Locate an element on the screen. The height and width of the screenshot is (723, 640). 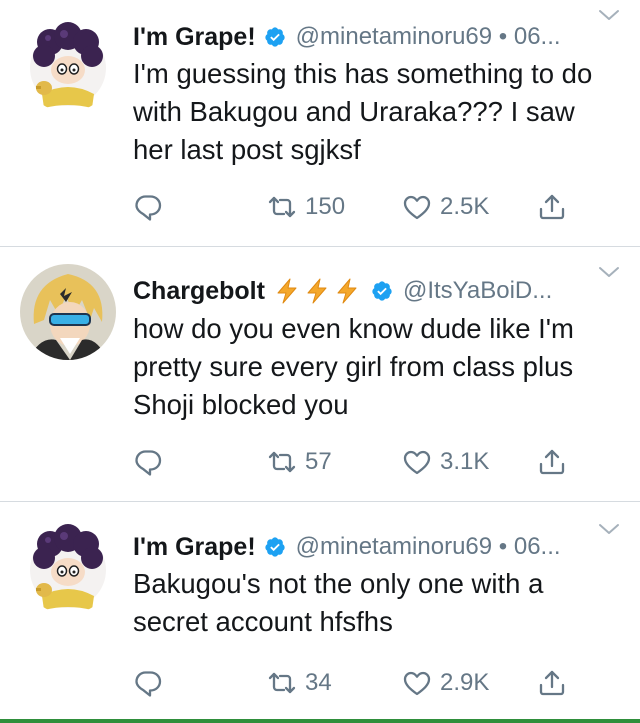
retweet-button: 150 is located at coordinates (306, 207).